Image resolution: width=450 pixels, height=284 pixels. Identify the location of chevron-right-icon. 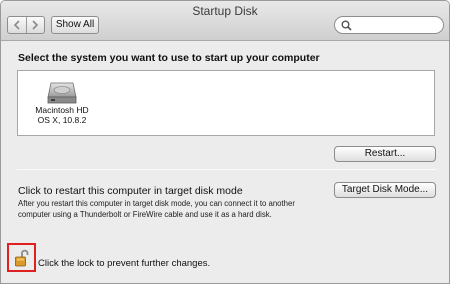
(35, 25).